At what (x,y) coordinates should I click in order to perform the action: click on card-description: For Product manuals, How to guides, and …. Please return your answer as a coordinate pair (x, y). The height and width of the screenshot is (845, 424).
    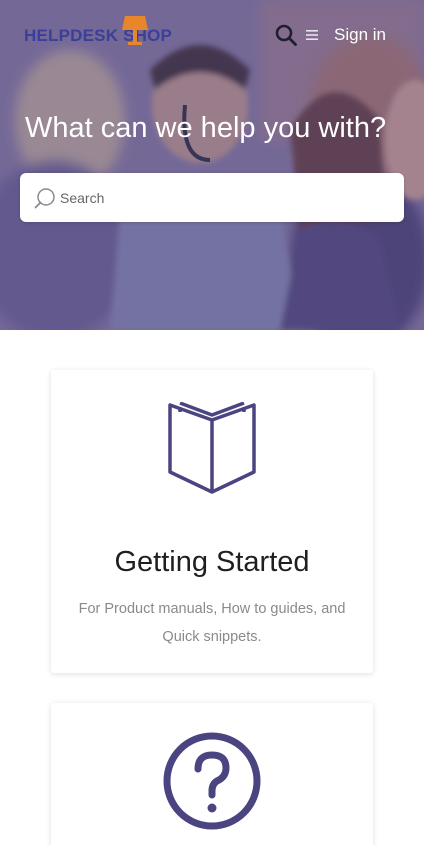
    Looking at the image, I should click on (212, 623).